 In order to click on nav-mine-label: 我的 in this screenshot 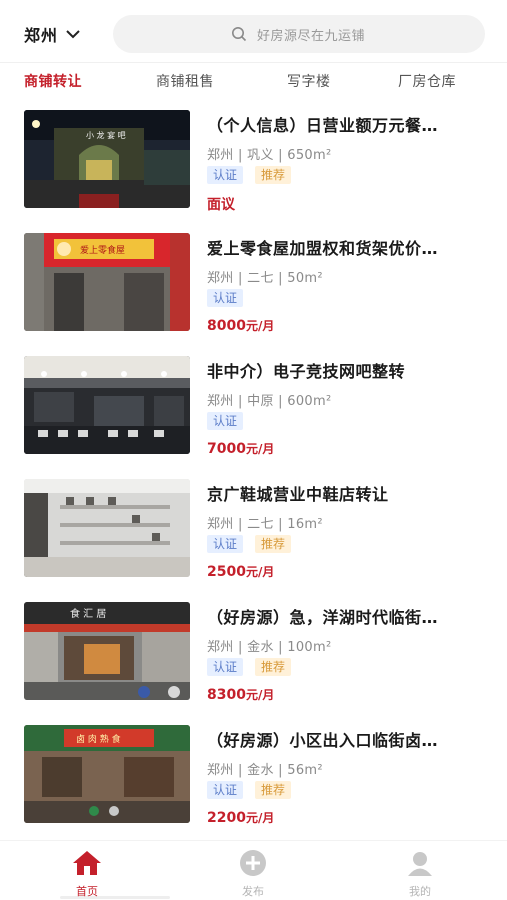, I will do `click(420, 891)`.